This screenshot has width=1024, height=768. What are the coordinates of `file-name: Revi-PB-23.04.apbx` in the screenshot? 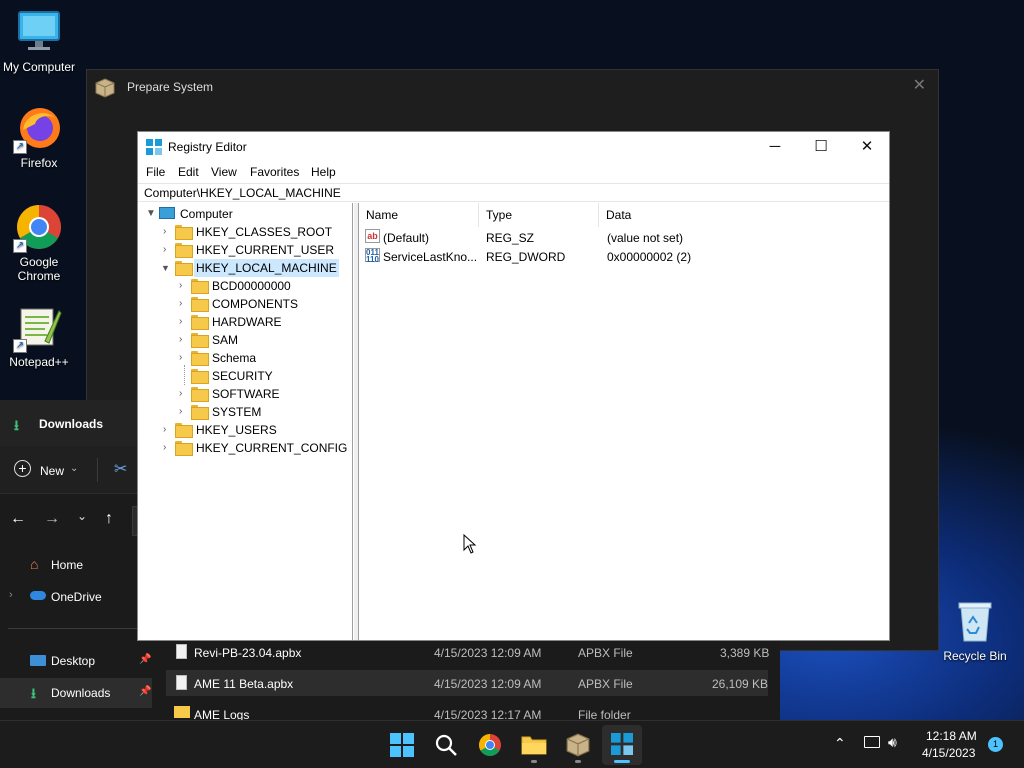 It's located at (248, 653).